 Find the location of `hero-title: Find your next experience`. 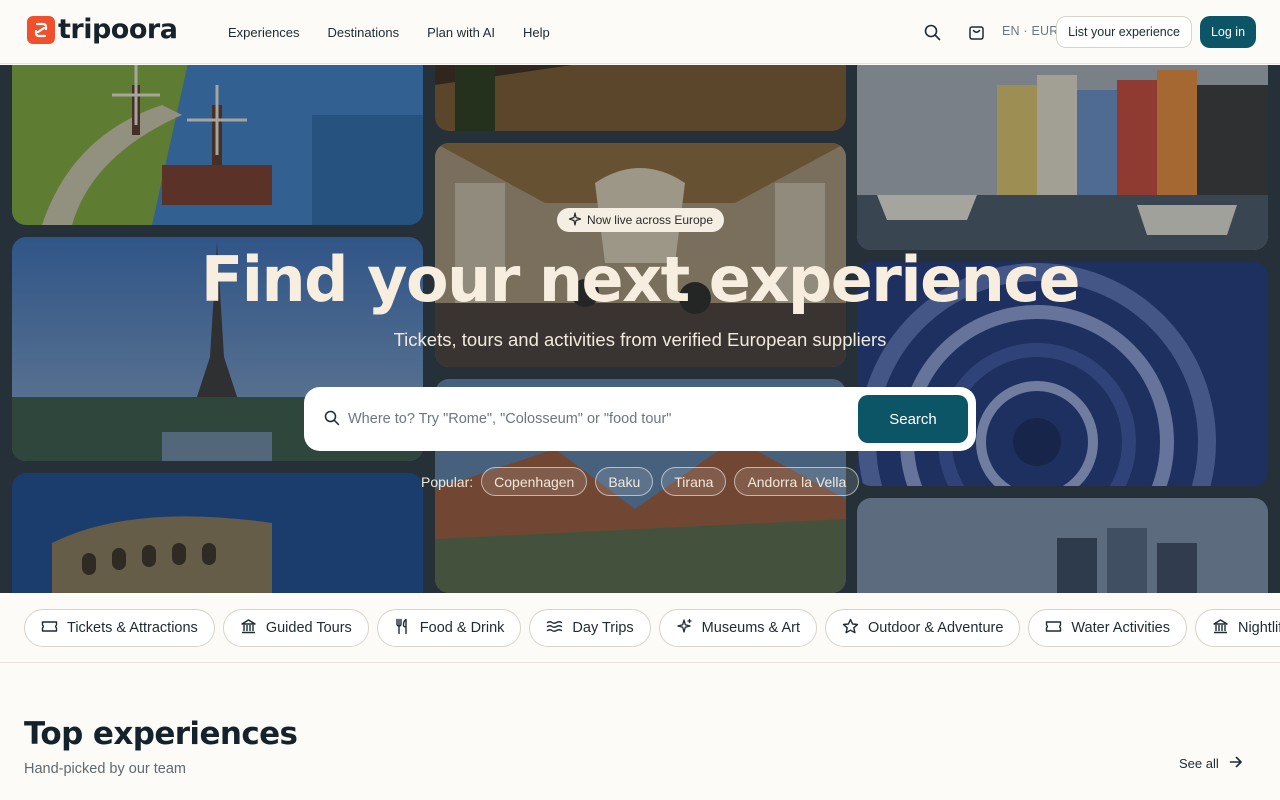

hero-title: Find your next experience is located at coordinates (640, 279).